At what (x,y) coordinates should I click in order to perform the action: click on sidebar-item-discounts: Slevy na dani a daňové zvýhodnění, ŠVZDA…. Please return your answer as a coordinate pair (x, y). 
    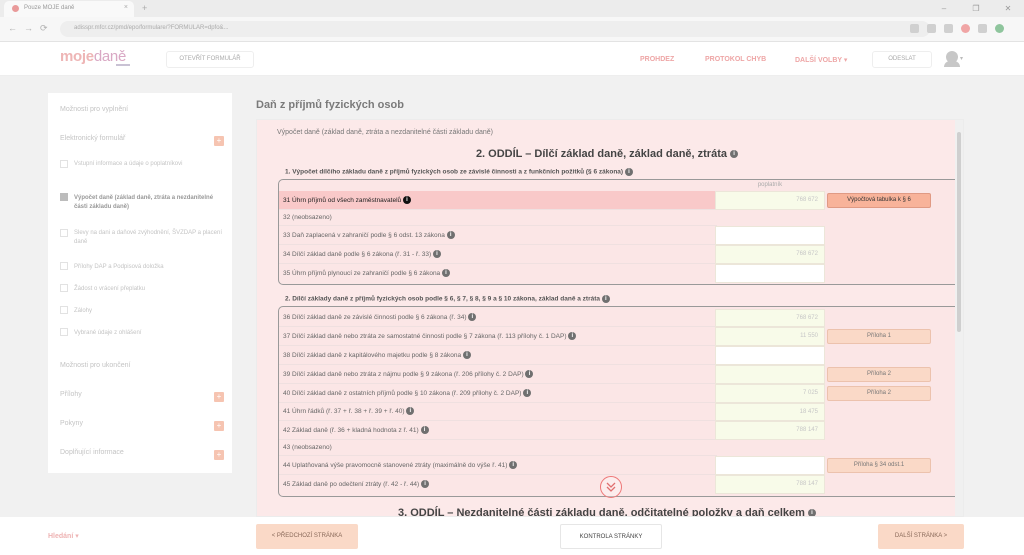
    Looking at the image, I should click on (149, 238).